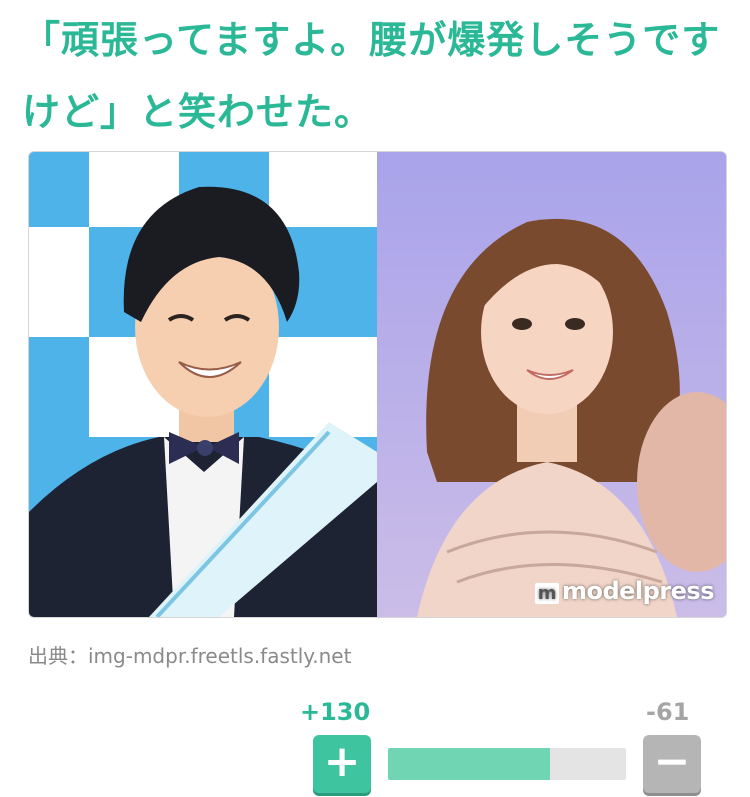 The width and height of the screenshot is (750, 797). What do you see at coordinates (546, 593) in the screenshot?
I see `watermark-mark: m` at bounding box center [546, 593].